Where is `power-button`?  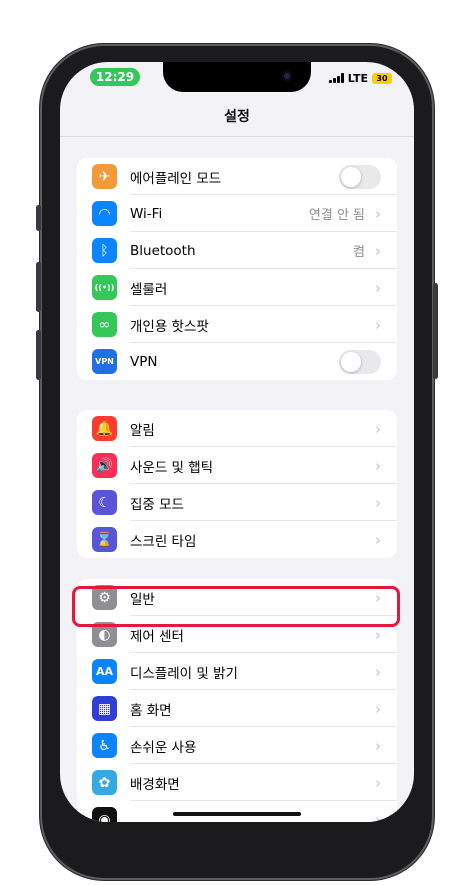 power-button is located at coordinates (435, 331).